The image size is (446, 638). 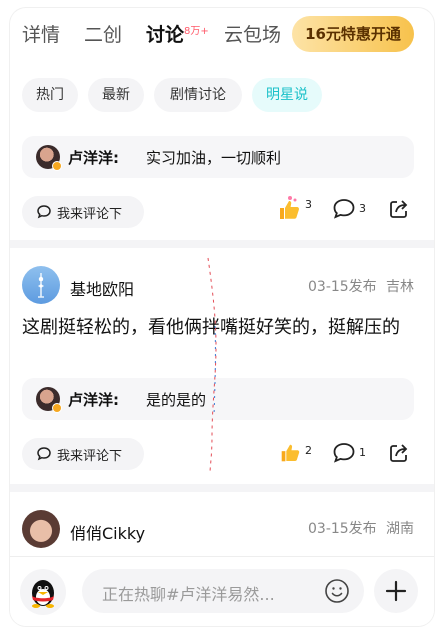 I want to click on plus-icon, so click(x=396, y=591).